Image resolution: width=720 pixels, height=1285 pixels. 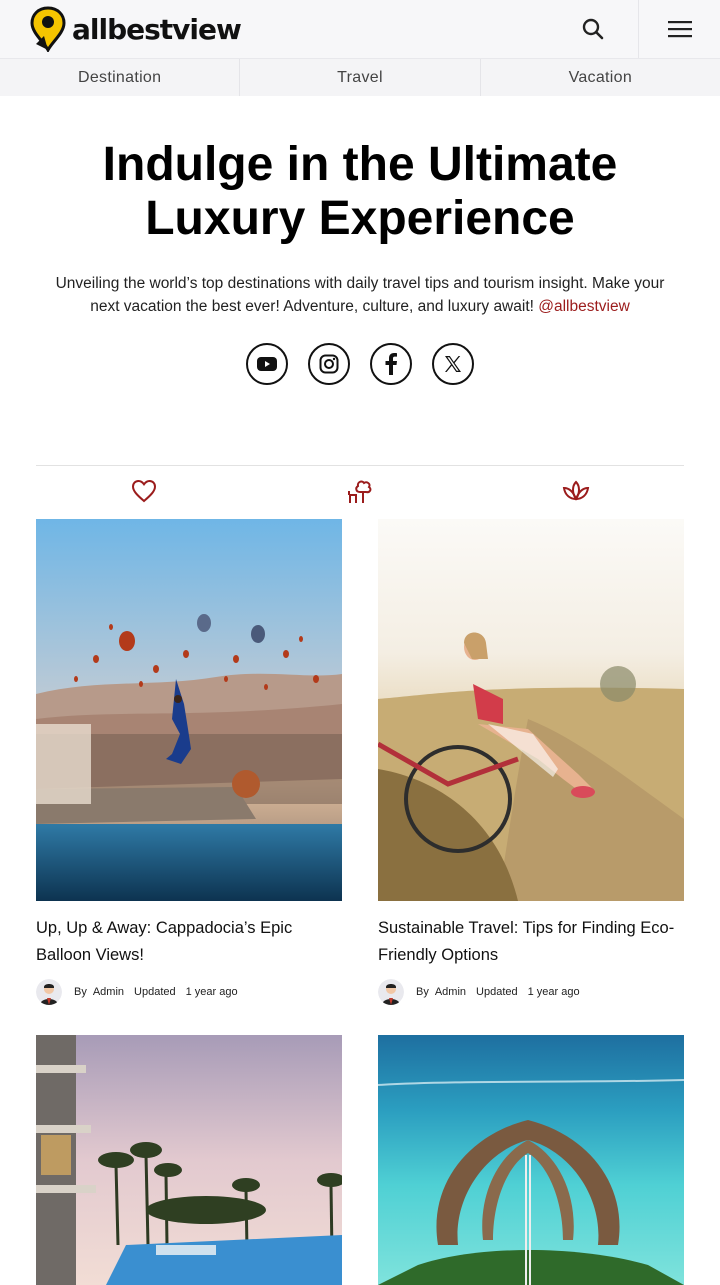 I want to click on article-image-maldives, so click(x=531, y=1160).